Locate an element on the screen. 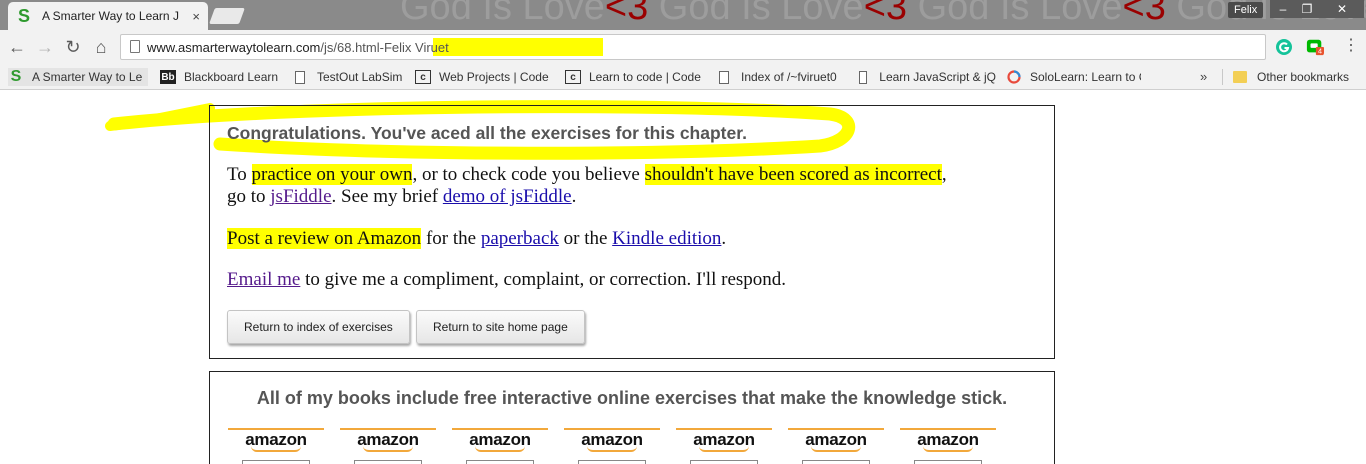 The width and height of the screenshot is (1366, 464). highlighted-text: Post a review on Amazon is located at coordinates (324, 238).